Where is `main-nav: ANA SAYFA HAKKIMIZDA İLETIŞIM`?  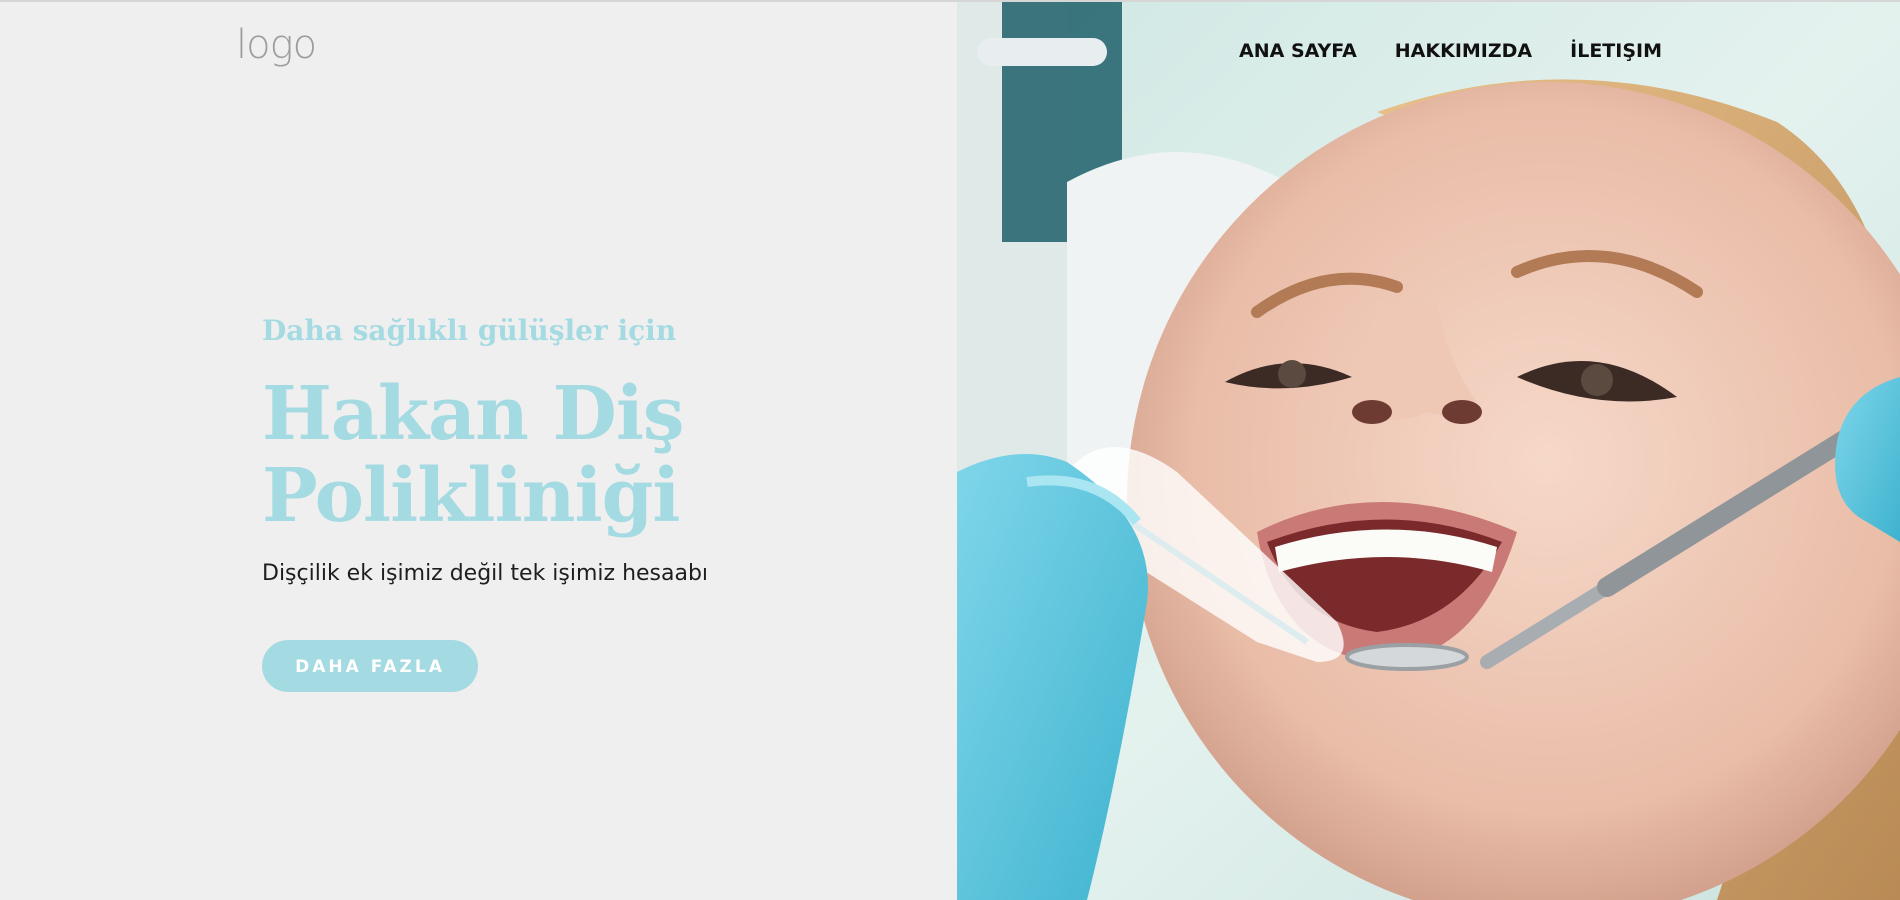 main-nav: ANA SAYFA HAKKIMIZDA İLETIŞIM is located at coordinates (1450, 51).